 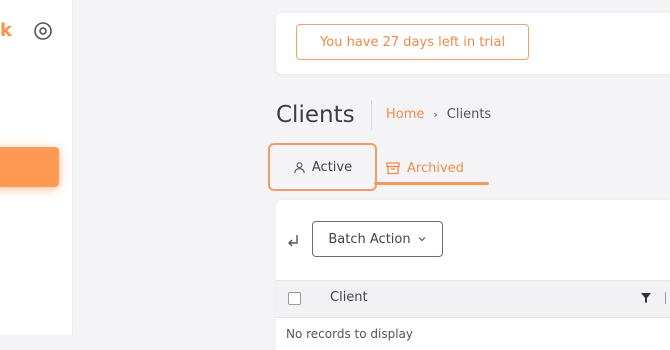 What do you see at coordinates (294, 241) in the screenshot?
I see `return-arrow-icon` at bounding box center [294, 241].